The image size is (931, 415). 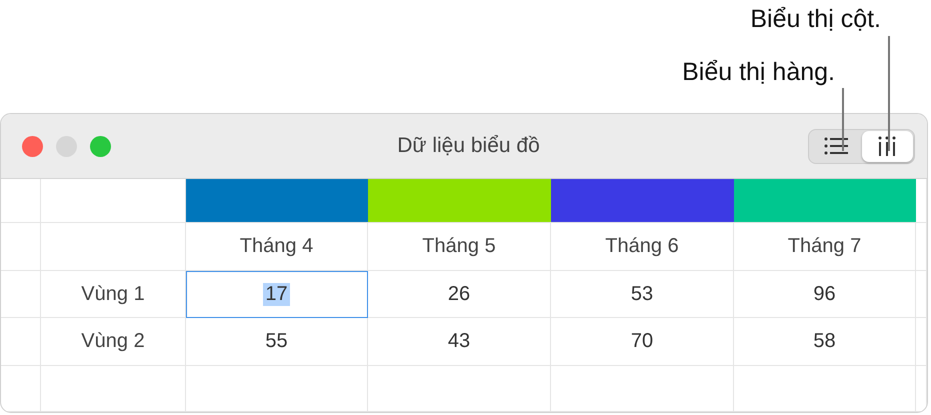 I want to click on column-header: Tháng 6, so click(x=642, y=246).